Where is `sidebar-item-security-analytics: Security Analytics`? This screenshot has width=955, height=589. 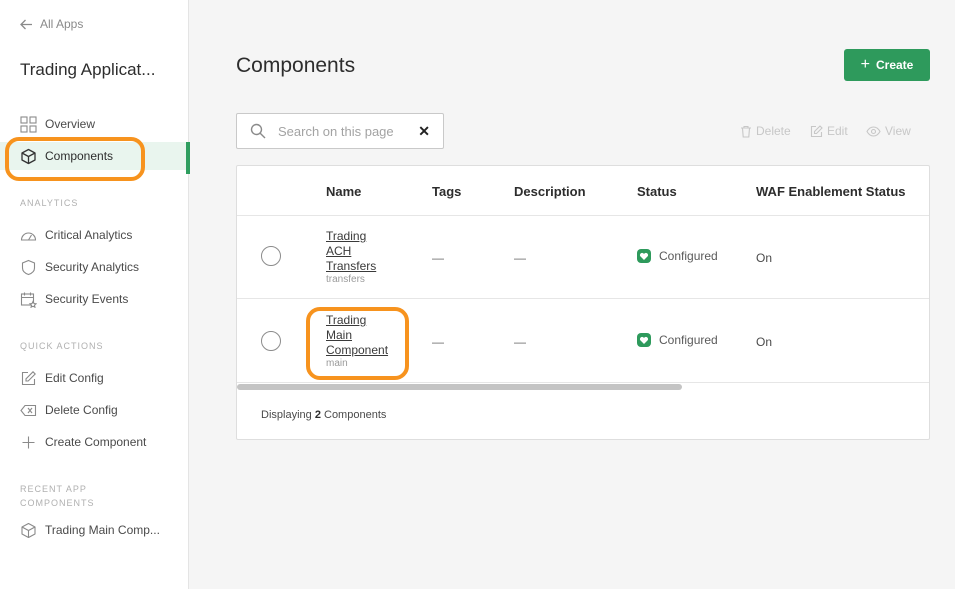
sidebar-item-security-analytics: Security Analytics is located at coordinates (94, 267).